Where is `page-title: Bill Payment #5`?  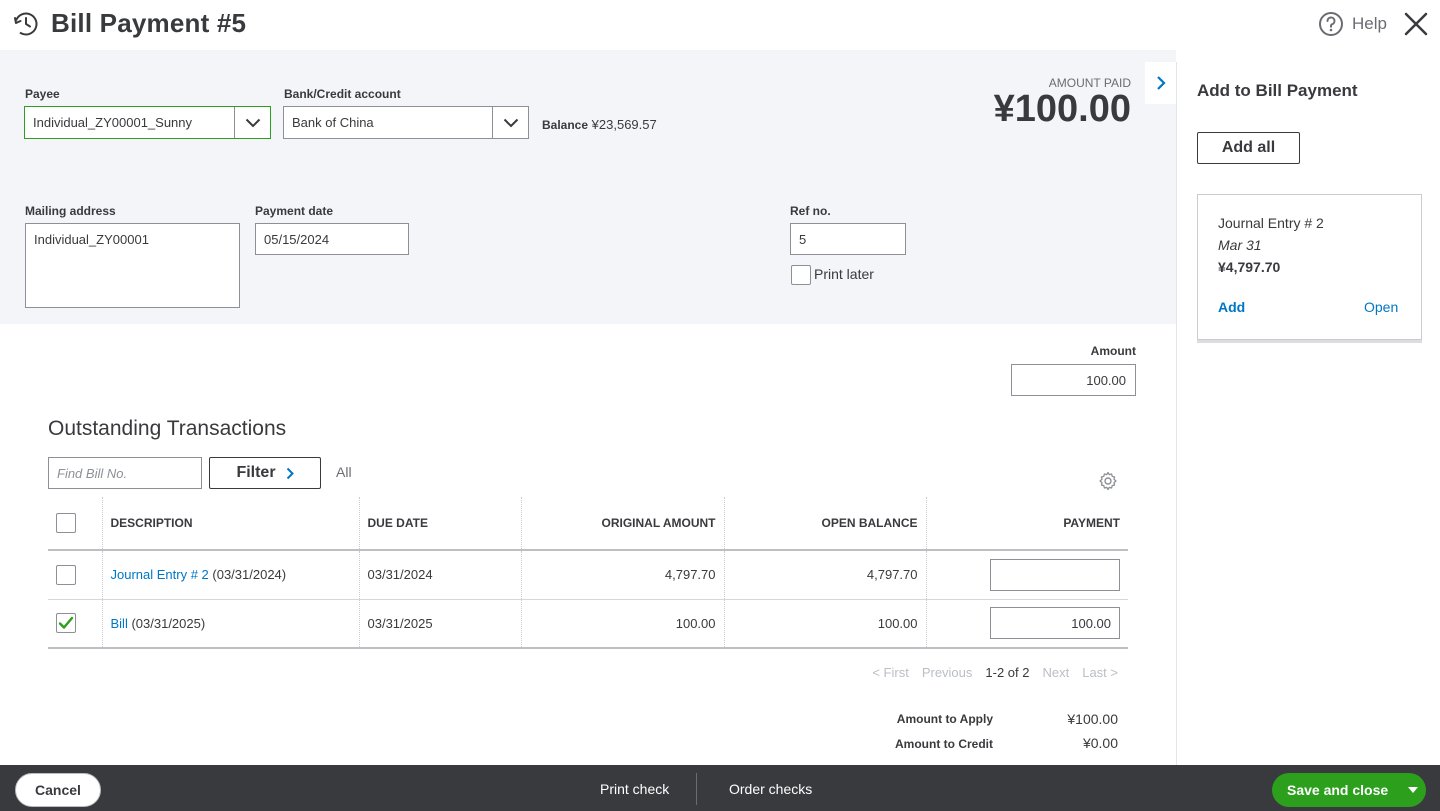 page-title: Bill Payment #5 is located at coordinates (149, 23).